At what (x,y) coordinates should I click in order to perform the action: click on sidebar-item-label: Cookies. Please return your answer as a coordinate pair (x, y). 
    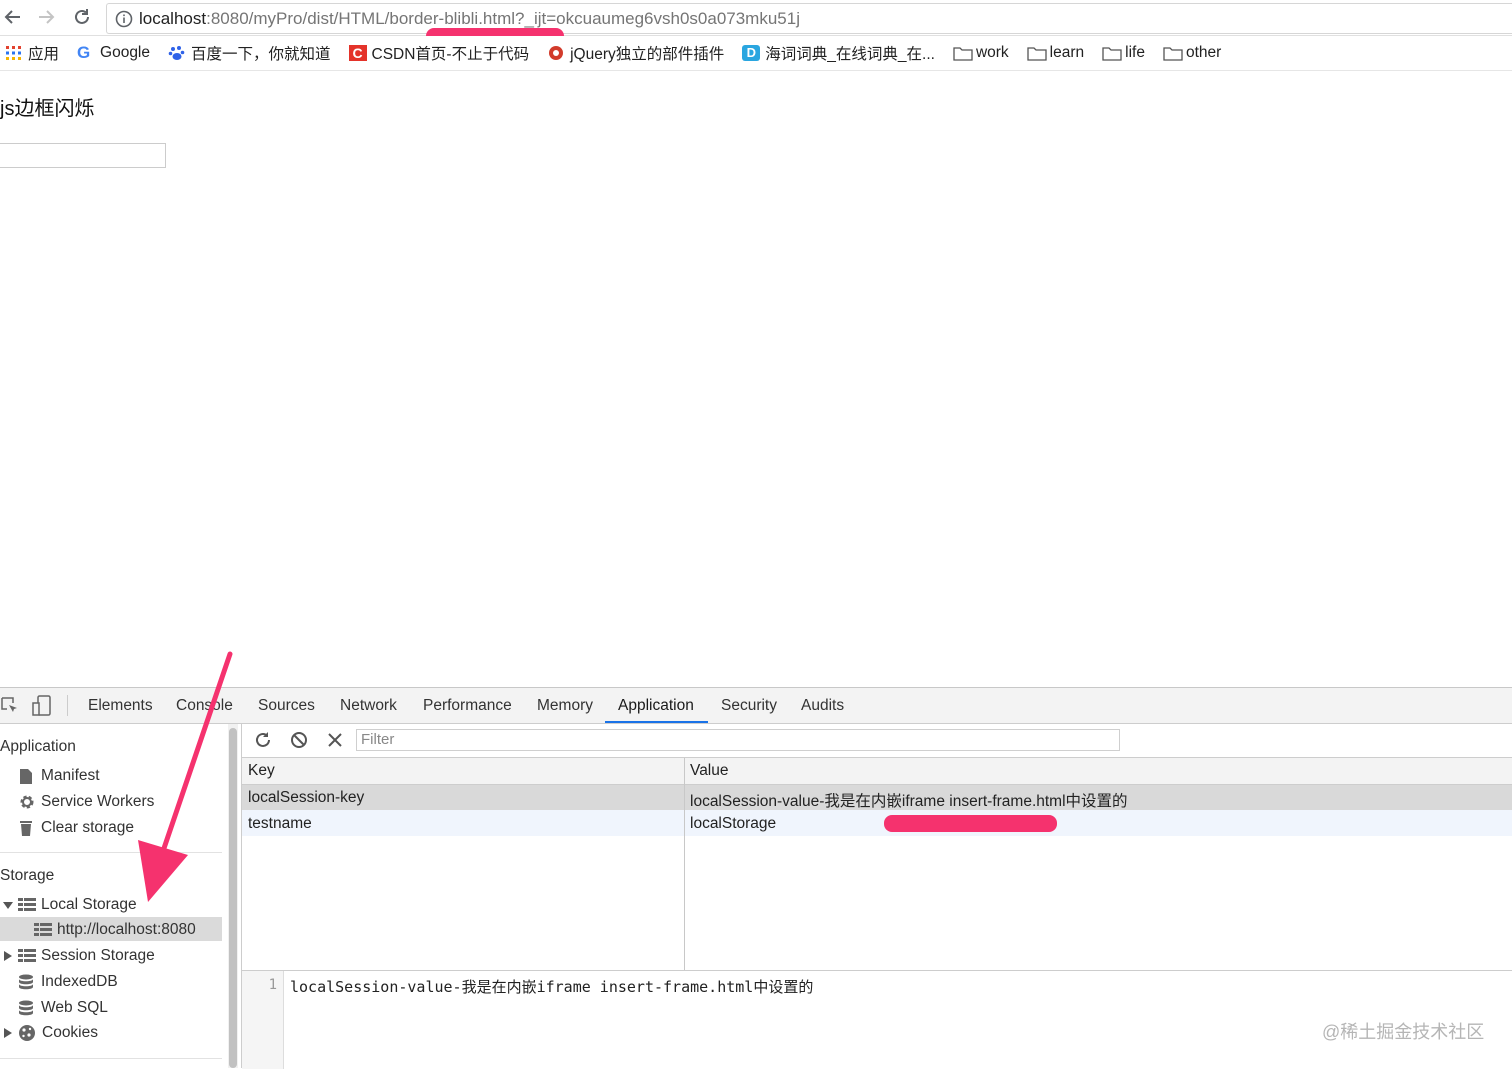
    Looking at the image, I should click on (70, 1032).